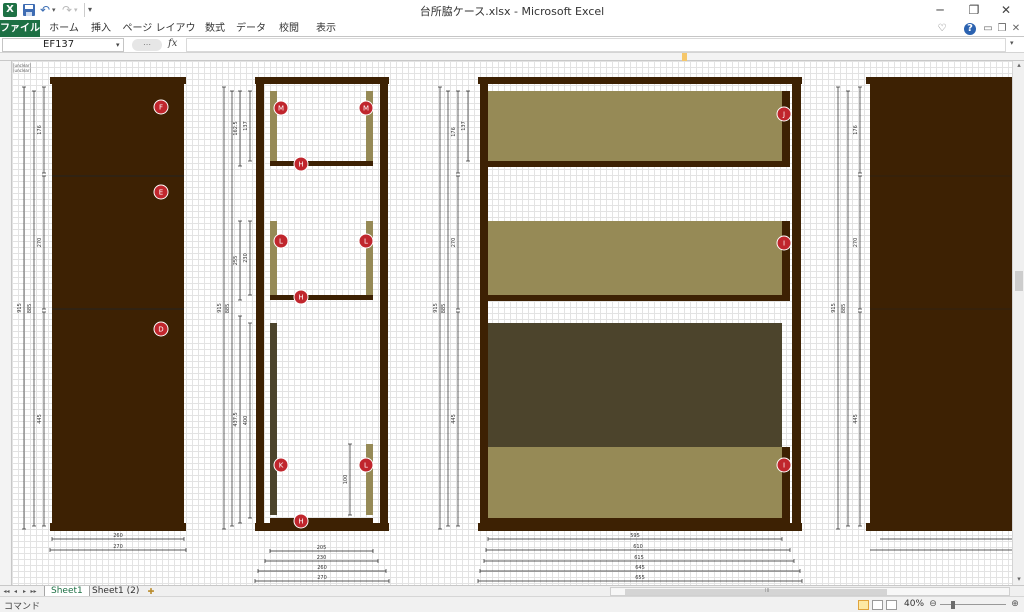  What do you see at coordinates (159, 35) in the screenshot?
I see `tab-page-layout: ページ レイアウト` at bounding box center [159, 35].